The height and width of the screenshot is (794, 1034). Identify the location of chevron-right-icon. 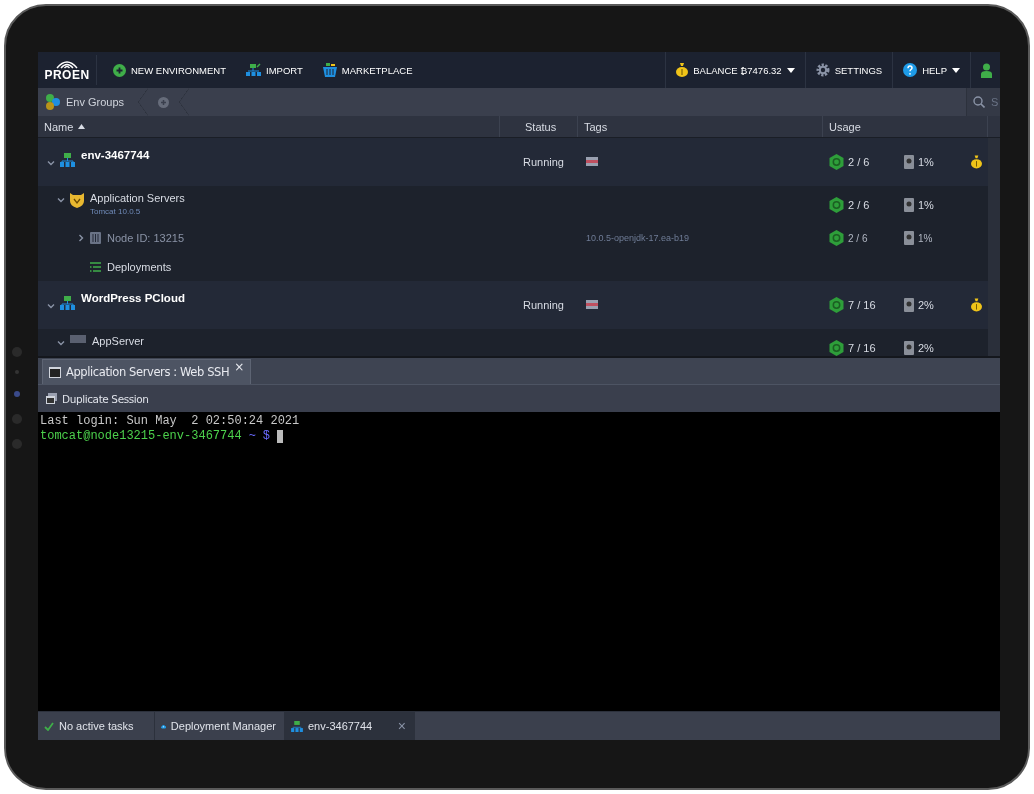
(81, 238).